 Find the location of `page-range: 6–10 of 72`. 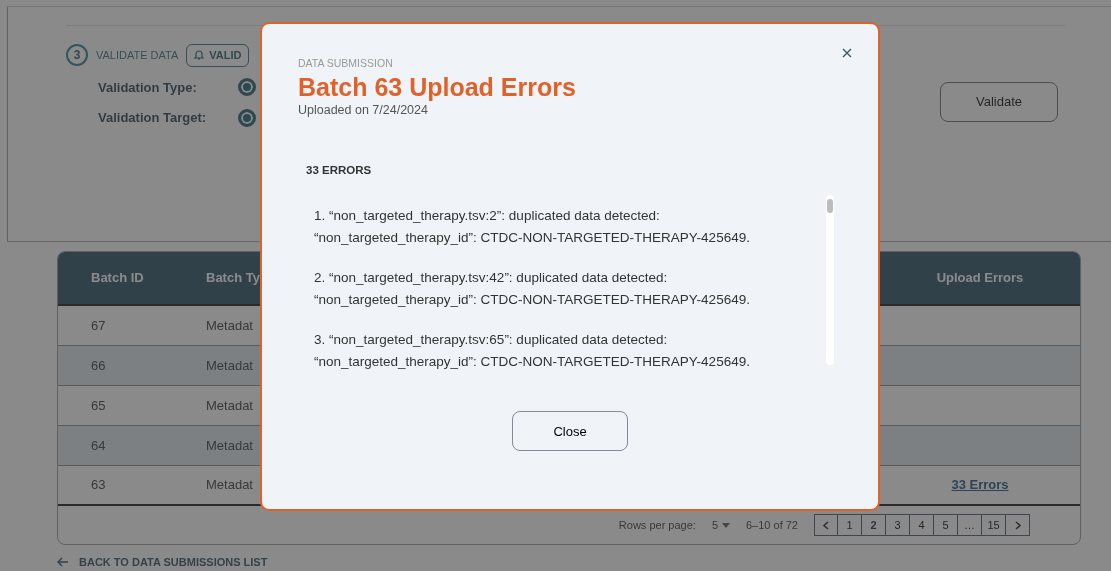

page-range: 6–10 of 72 is located at coordinates (772, 525).